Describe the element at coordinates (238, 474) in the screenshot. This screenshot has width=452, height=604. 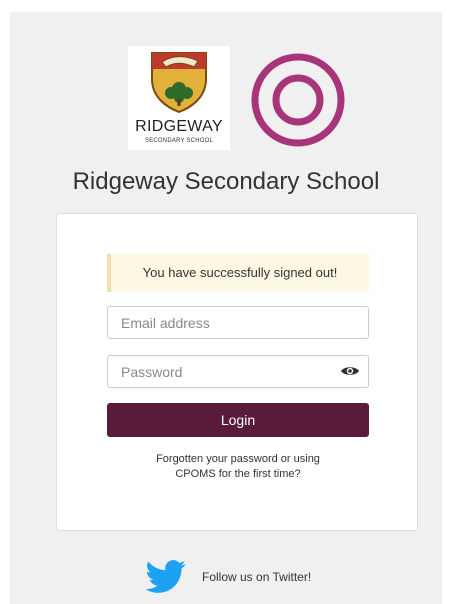
I see `forgot-password-line-2: CPOMS for the first time?` at that location.